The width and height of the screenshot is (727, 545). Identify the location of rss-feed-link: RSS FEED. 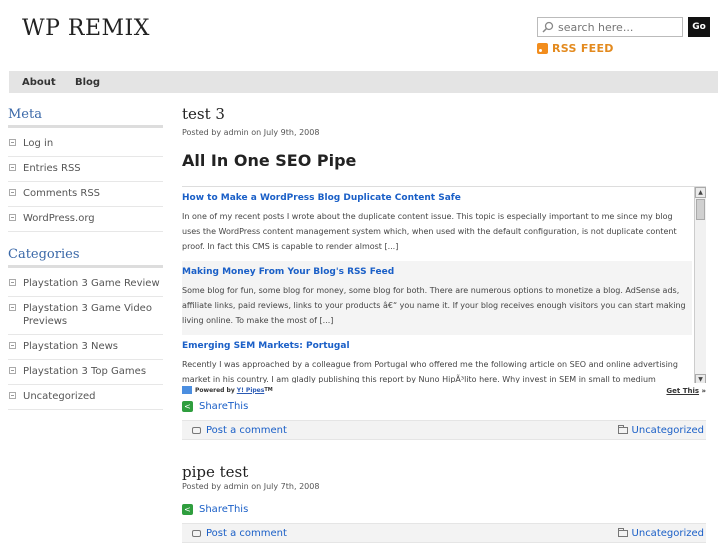
(575, 48).